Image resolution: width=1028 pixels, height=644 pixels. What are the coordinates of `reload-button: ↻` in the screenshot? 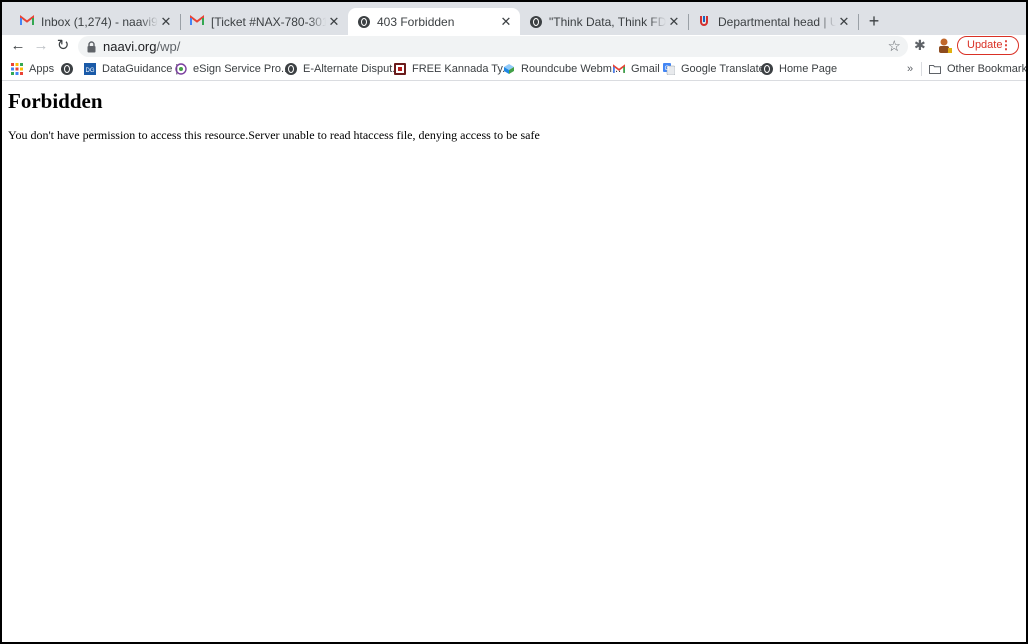 It's located at (63, 46).